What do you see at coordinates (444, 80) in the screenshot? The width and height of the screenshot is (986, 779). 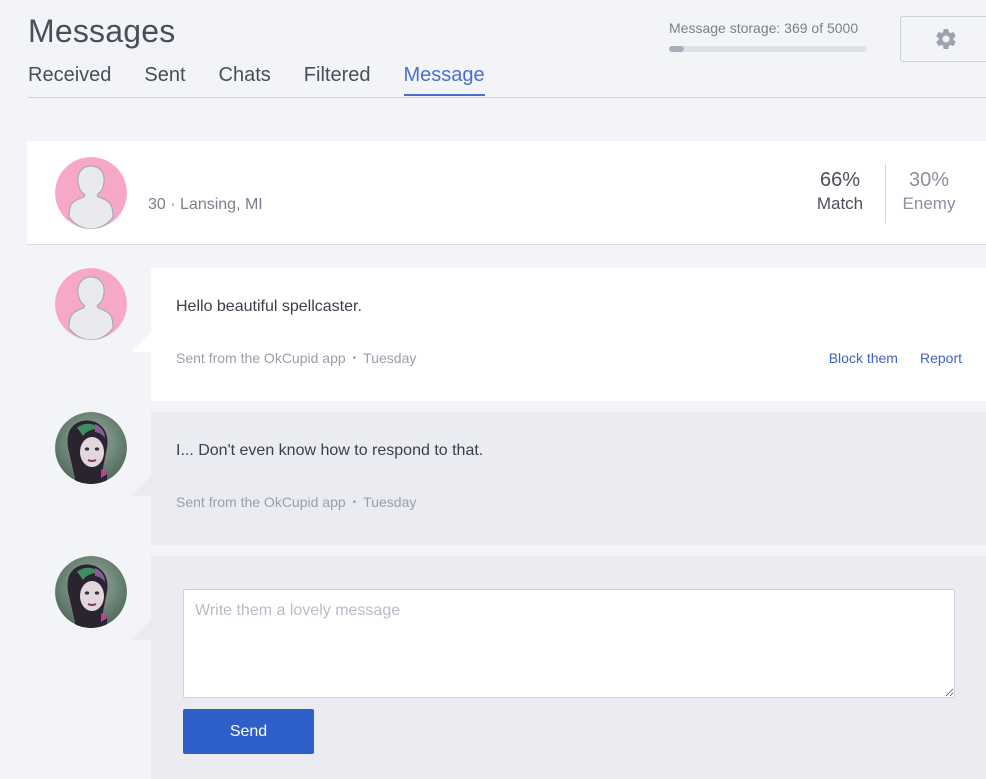 I see `tab-message: Message` at bounding box center [444, 80].